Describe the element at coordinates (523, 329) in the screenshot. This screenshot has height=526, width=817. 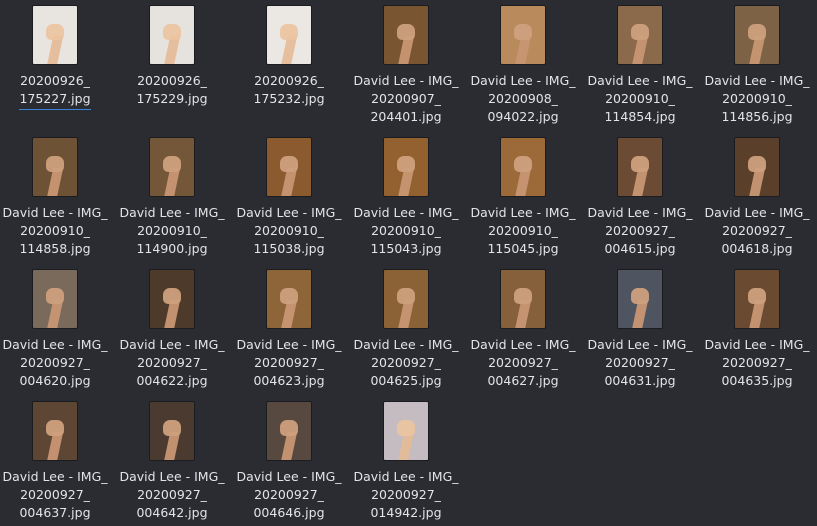
I see `file-item: David Lee - IMG_ 20200927_ 004627.jpg` at that location.